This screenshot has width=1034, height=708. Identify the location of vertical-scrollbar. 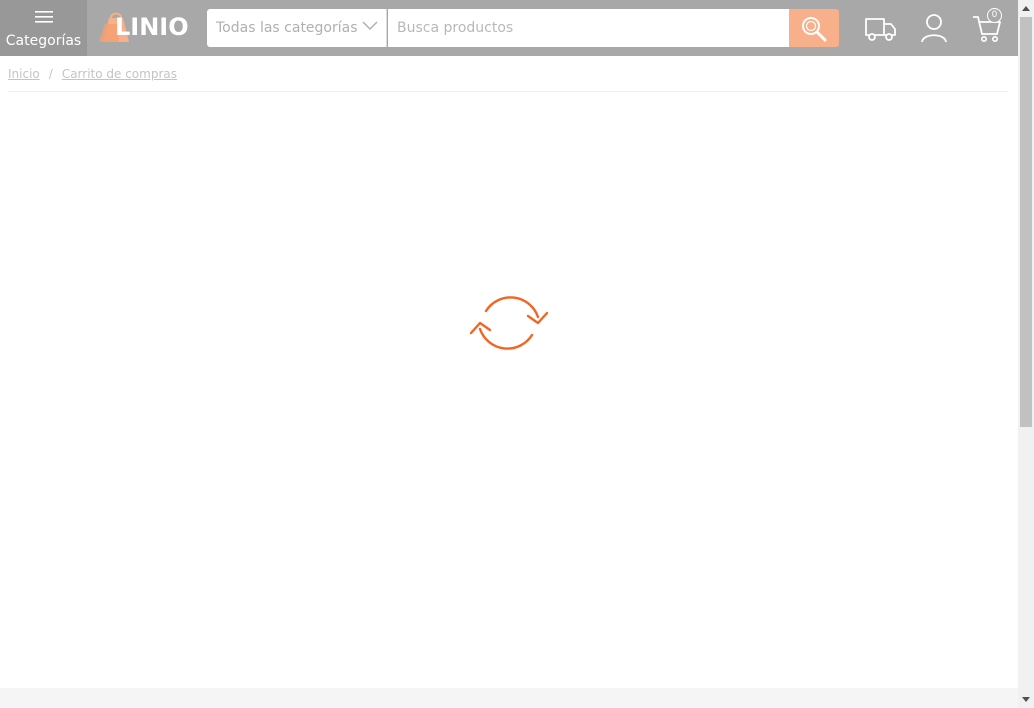
(1026, 354).